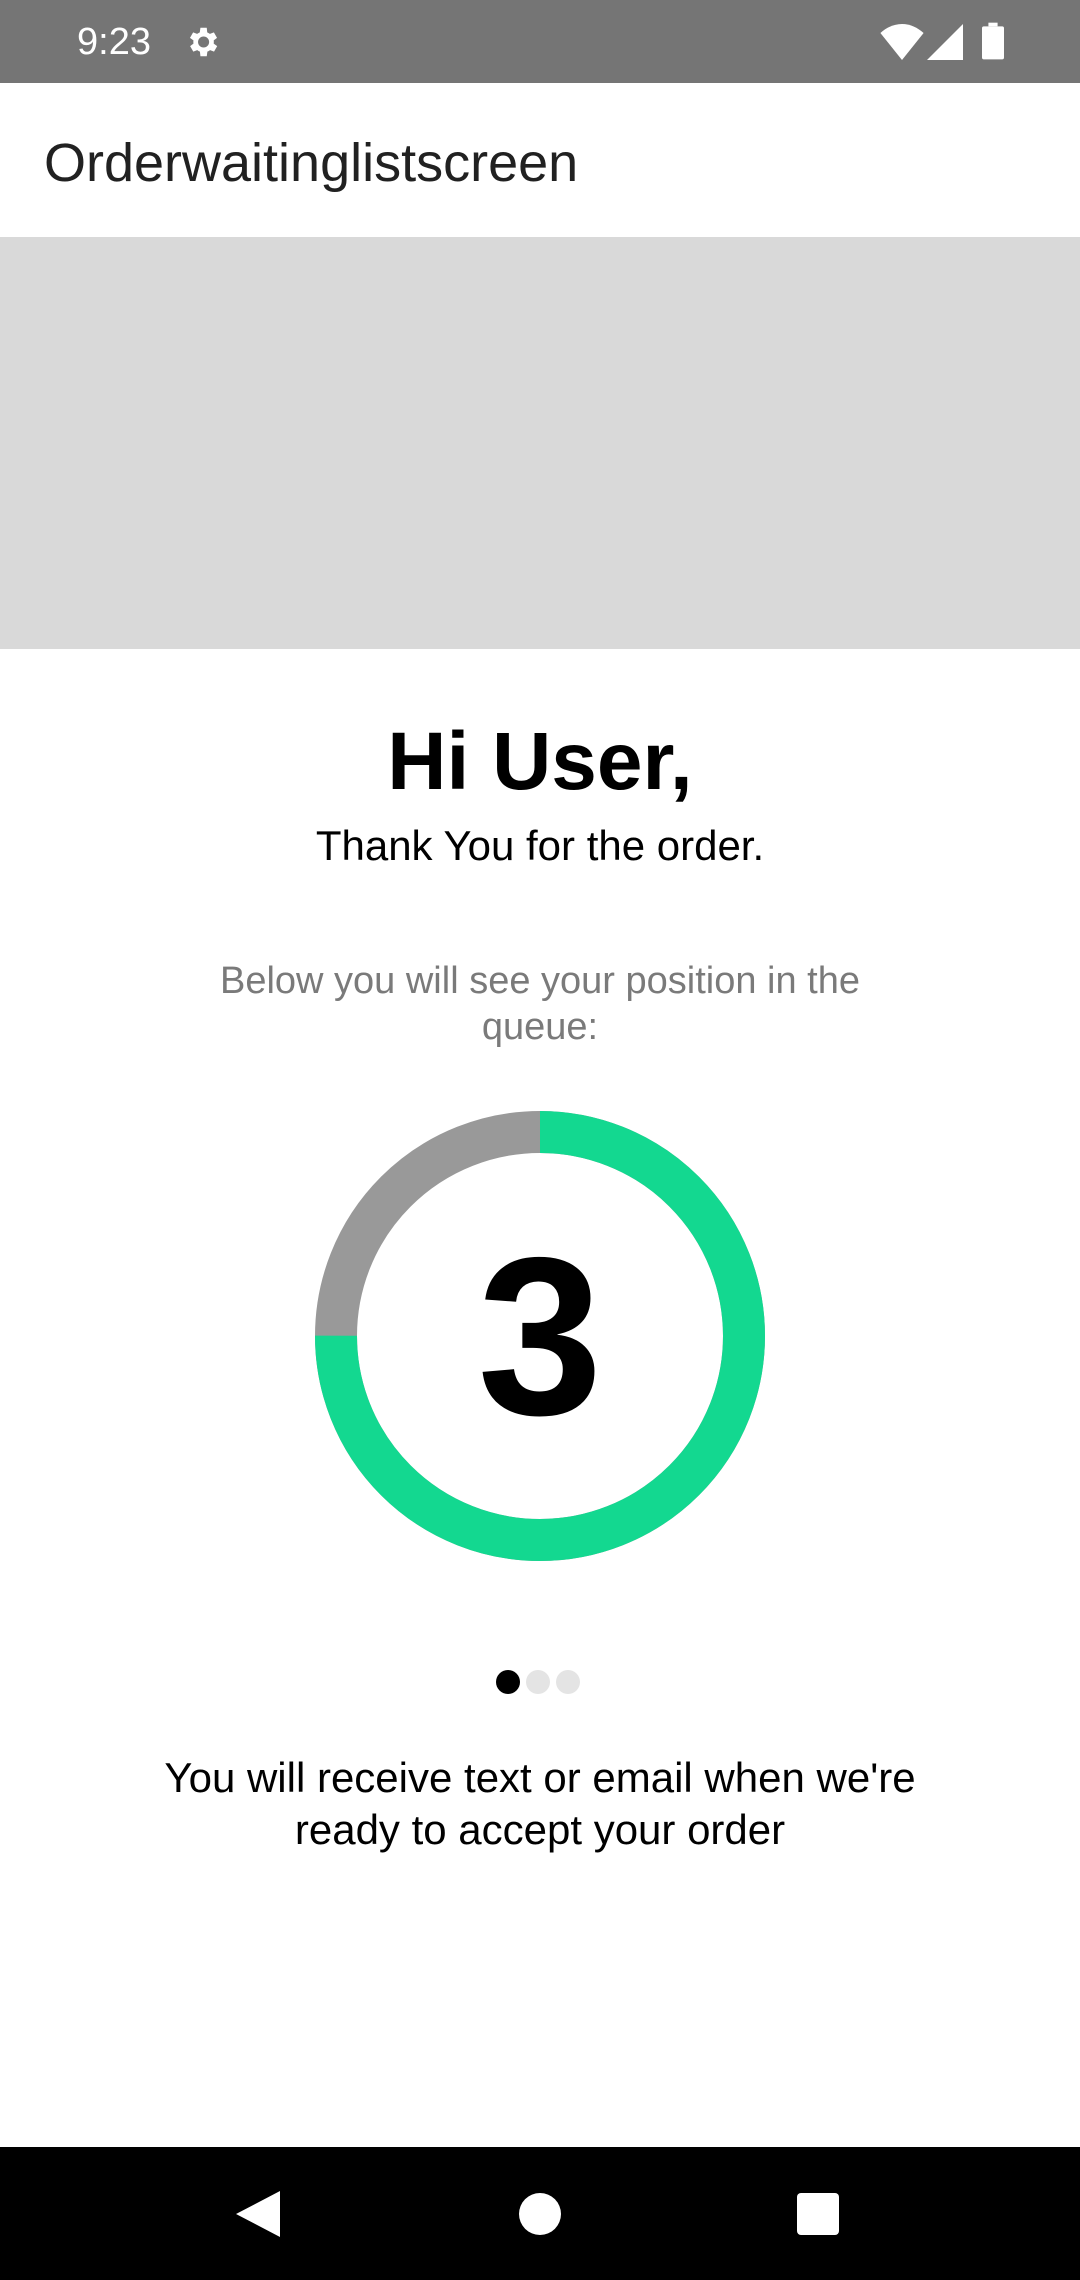 Image resolution: width=1080 pixels, height=2280 pixels. What do you see at coordinates (945, 42) in the screenshot?
I see `signal-icon` at bounding box center [945, 42].